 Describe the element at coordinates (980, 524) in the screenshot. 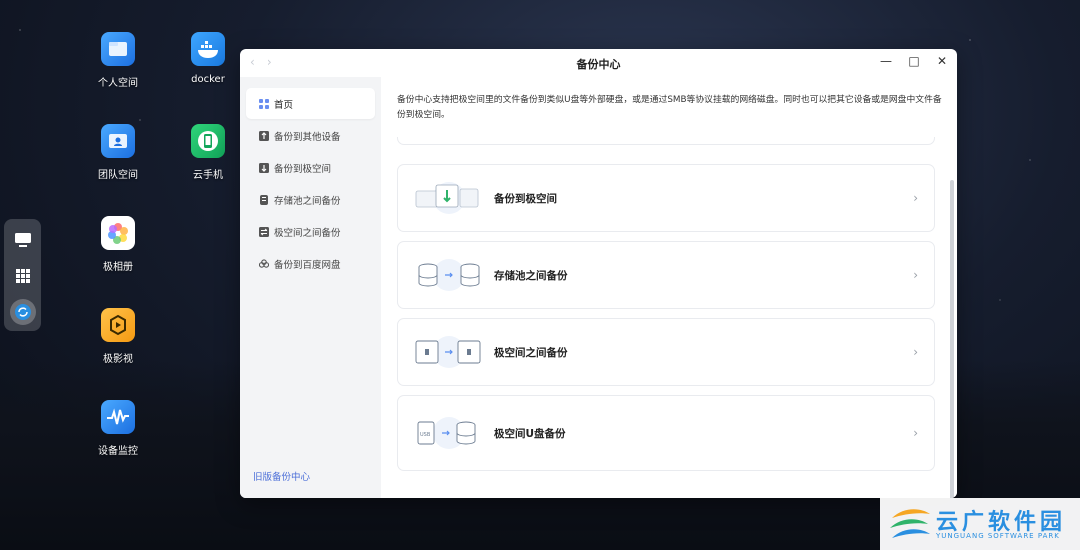

I see `watermark: 云广软件园 YUNGUANG SOFTWARE PARK` at that location.